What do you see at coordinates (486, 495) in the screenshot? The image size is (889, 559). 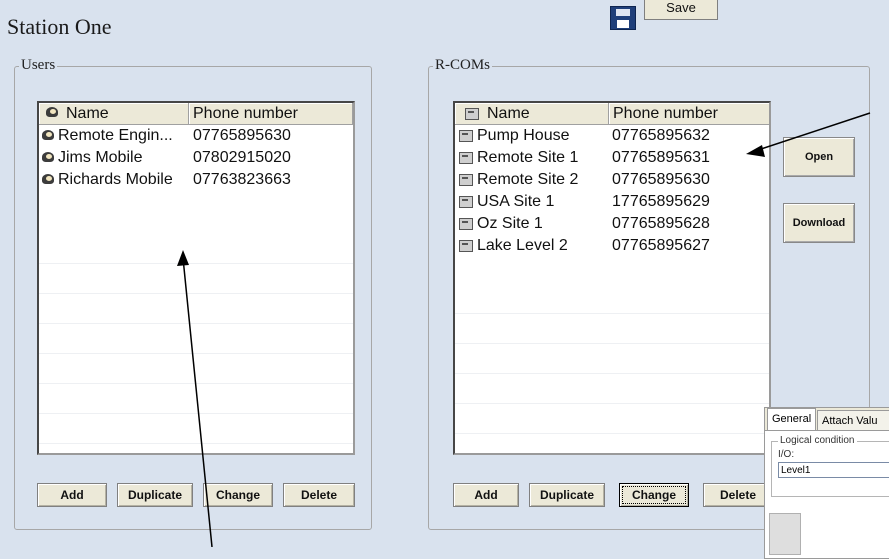 I see `rcoms-add-button: Add` at bounding box center [486, 495].